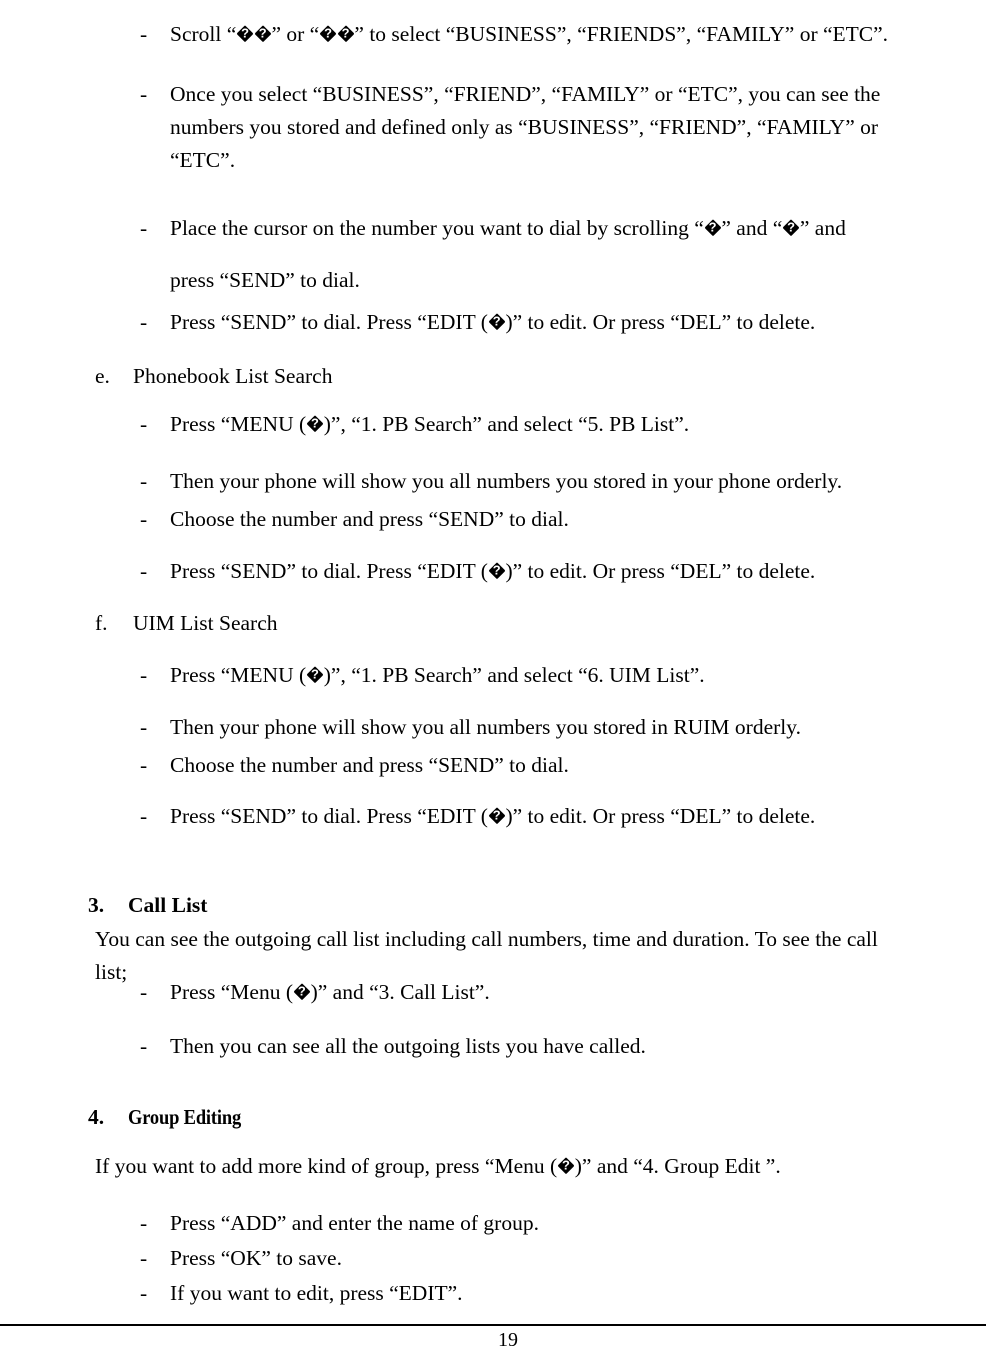 This screenshot has height=1352, width=1003. I want to click on section-number-marker: 3., so click(96, 905).